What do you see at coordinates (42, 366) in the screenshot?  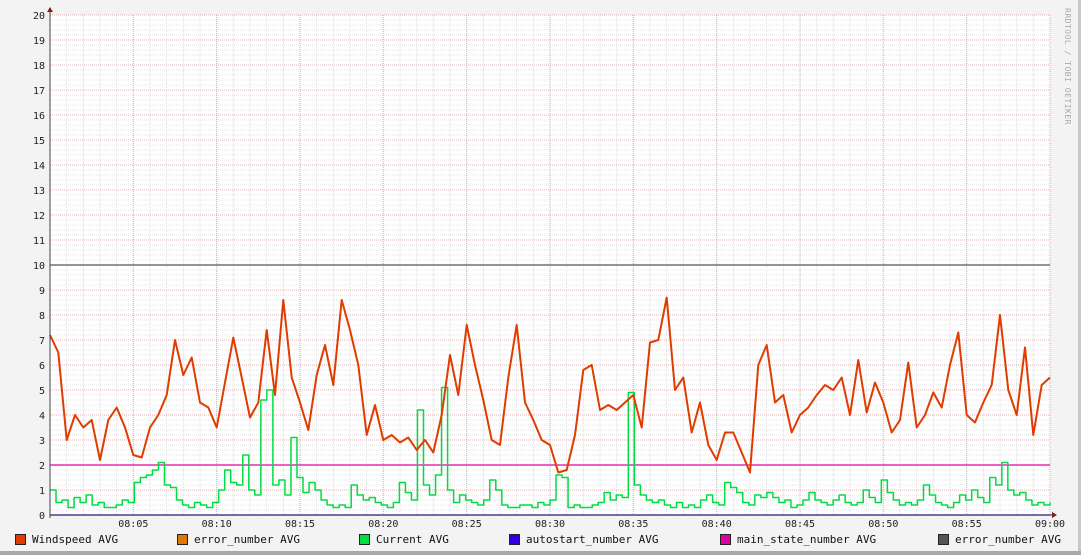 I see `y-tick-label: 6` at bounding box center [42, 366].